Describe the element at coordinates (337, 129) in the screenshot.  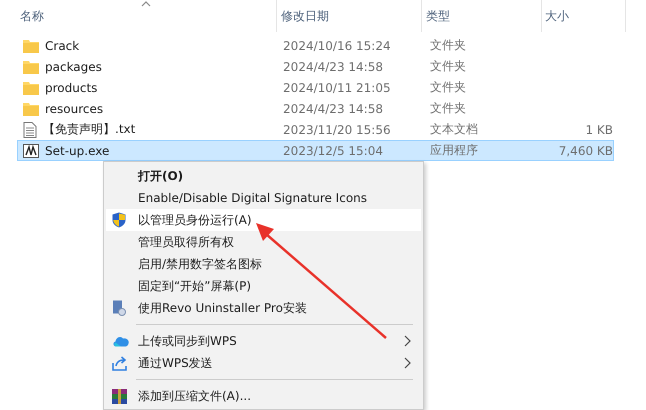
I see `modified-date: 2023/11/20 15:56` at that location.